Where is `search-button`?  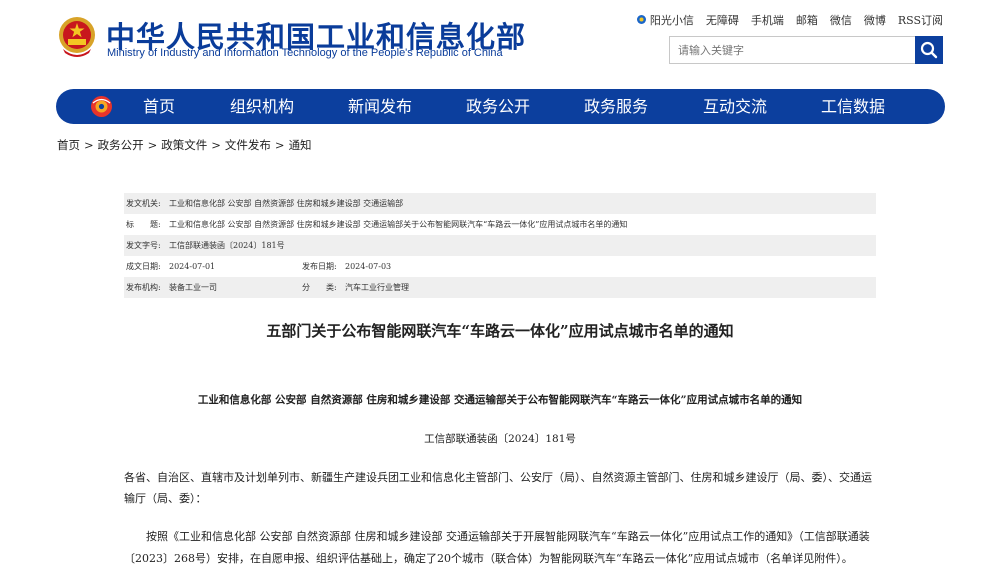
search-button is located at coordinates (929, 50).